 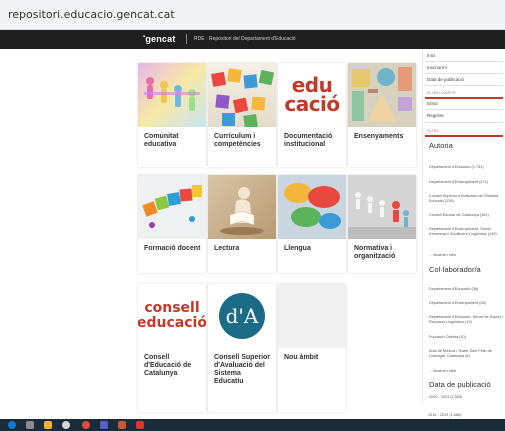 What do you see at coordinates (252, 425) in the screenshot?
I see `os-taskbar` at bounding box center [252, 425].